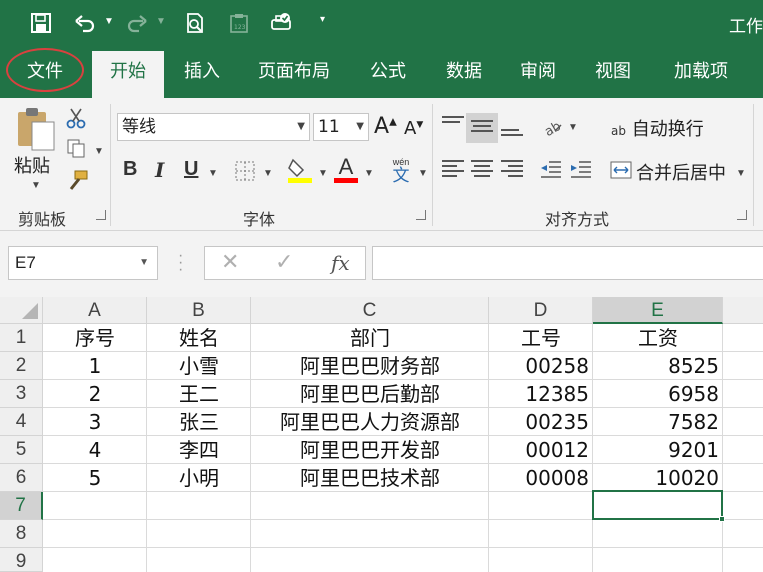  I want to click on cell-c5: 阿里巴巴开发部, so click(370, 450).